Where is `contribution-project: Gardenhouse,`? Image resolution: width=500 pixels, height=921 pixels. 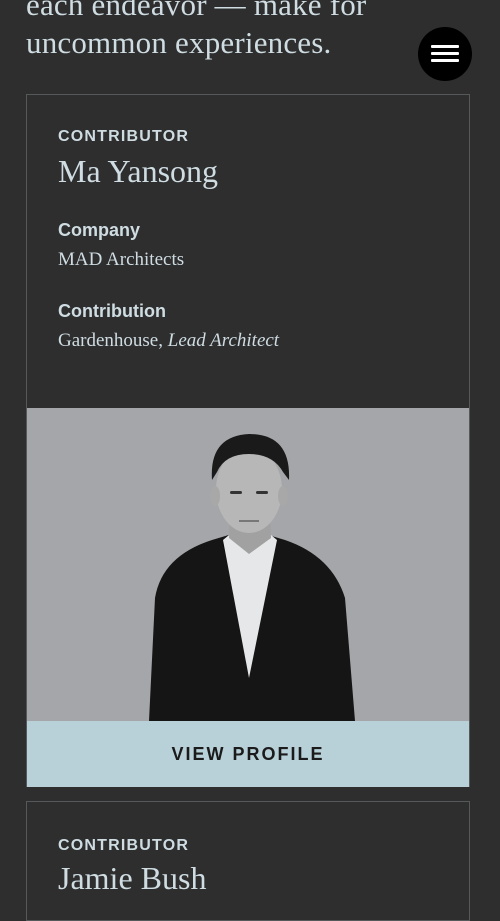
contribution-project: Gardenhouse, is located at coordinates (113, 340).